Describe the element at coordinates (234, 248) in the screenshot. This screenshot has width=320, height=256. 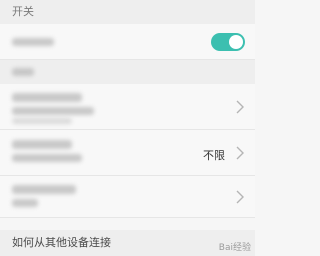
I see `baidu-jingyan-watermark: Bai经验` at that location.